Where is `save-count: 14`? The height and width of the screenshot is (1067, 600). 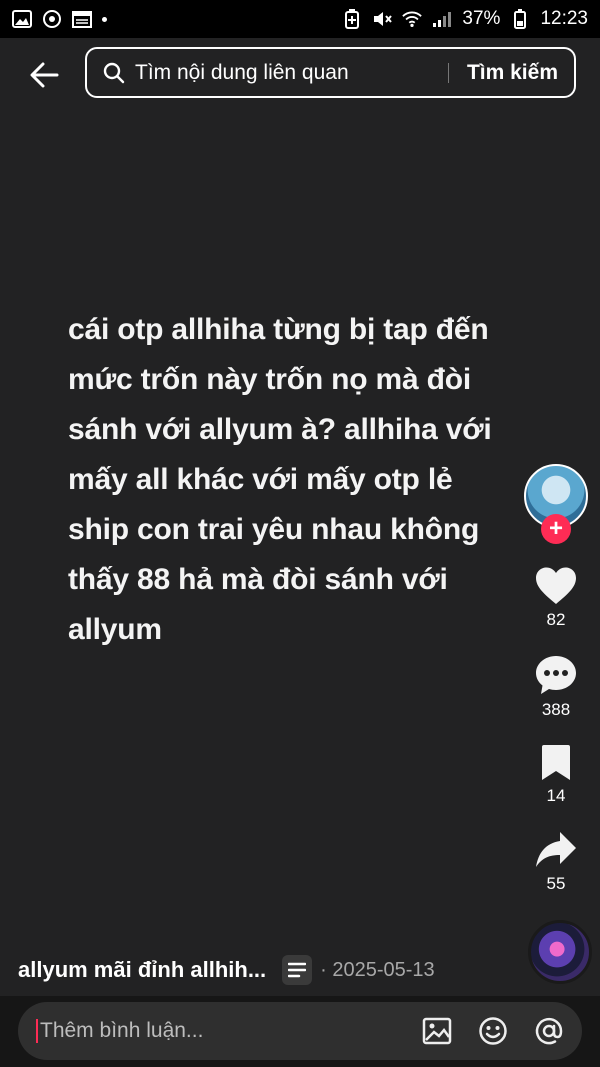 save-count: 14 is located at coordinates (556, 795).